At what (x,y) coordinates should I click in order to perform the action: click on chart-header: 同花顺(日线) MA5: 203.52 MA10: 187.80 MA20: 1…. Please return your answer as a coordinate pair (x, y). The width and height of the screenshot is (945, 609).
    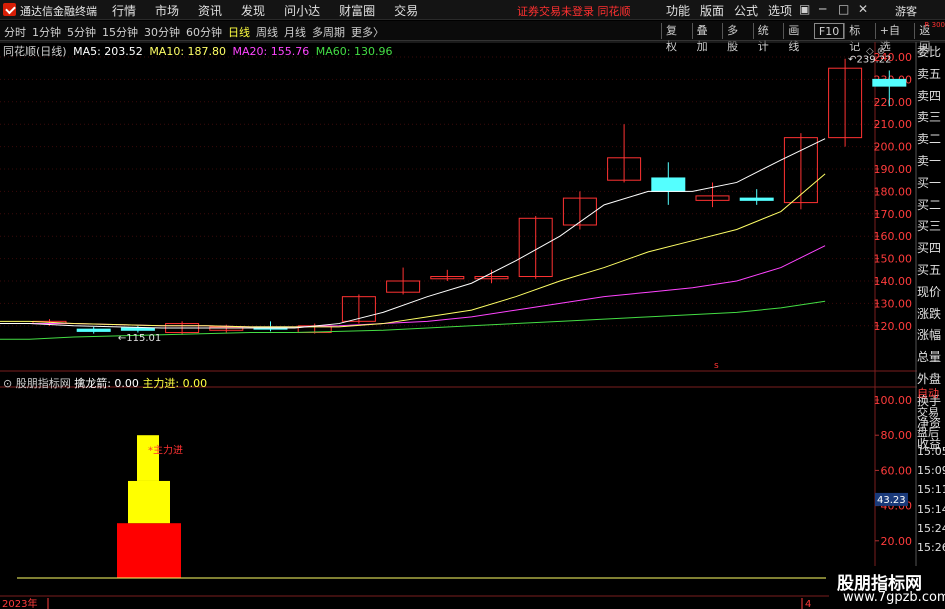
    Looking at the image, I should click on (199, 51).